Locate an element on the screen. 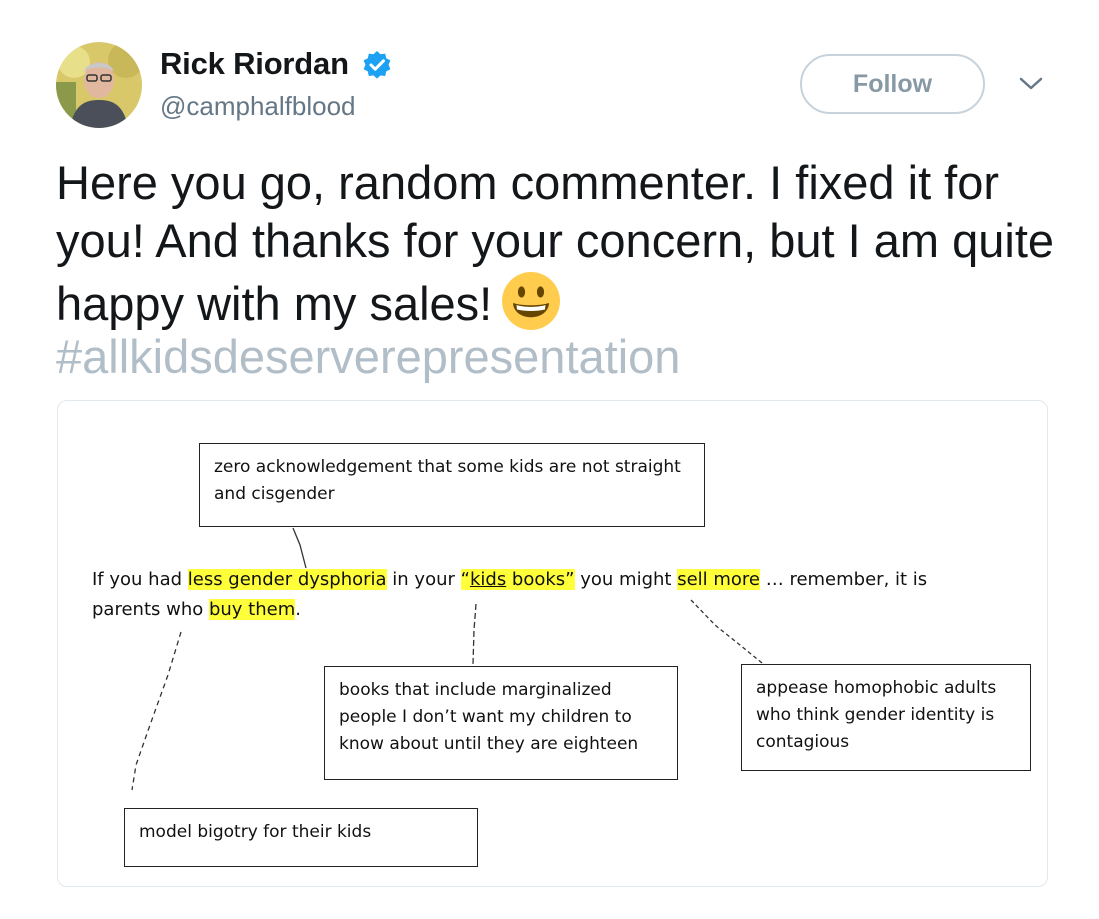 Image resolution: width=1099 pixels, height=919 pixels. comment-segment: If you had is located at coordinates (140, 579).